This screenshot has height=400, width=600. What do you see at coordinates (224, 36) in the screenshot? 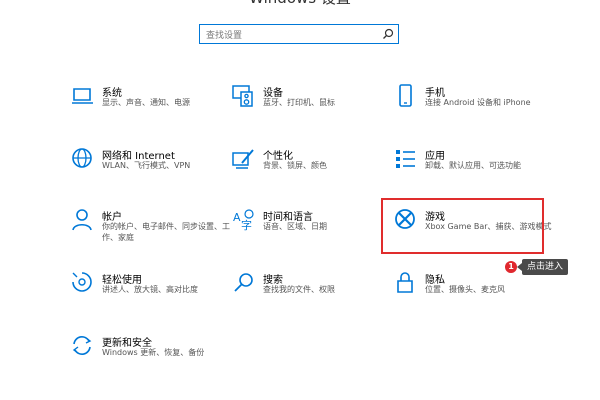
I see `search-placeholder: 查找设置` at bounding box center [224, 36].